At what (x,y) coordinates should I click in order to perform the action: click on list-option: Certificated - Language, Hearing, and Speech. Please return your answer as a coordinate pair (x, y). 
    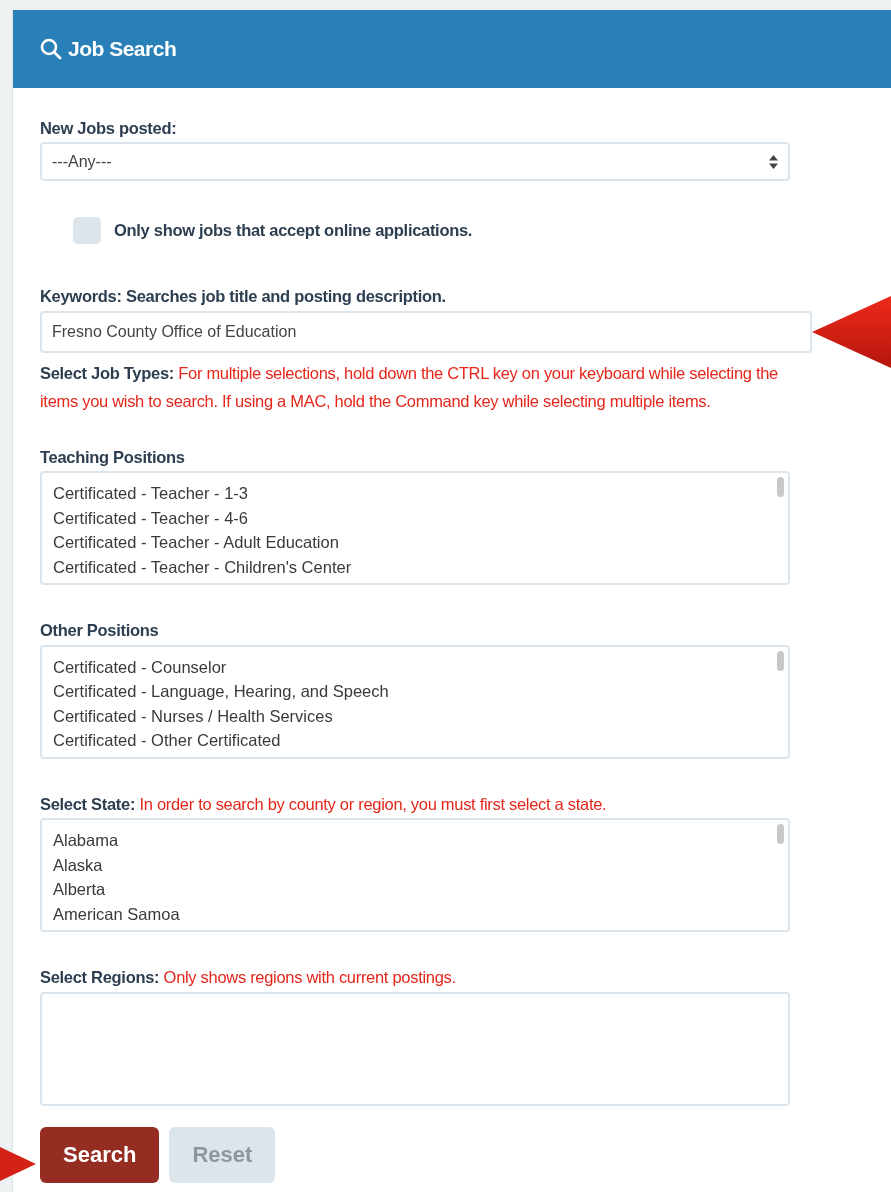
    Looking at the image, I should click on (415, 691).